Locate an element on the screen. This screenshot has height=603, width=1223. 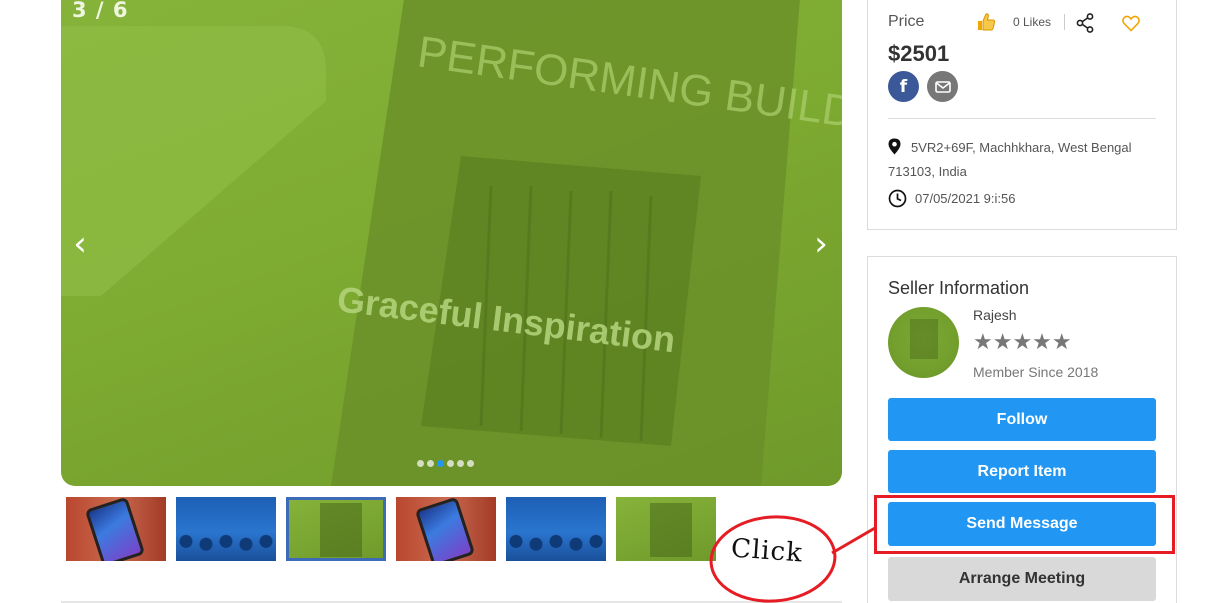
seller-avatar is located at coordinates (923, 342).